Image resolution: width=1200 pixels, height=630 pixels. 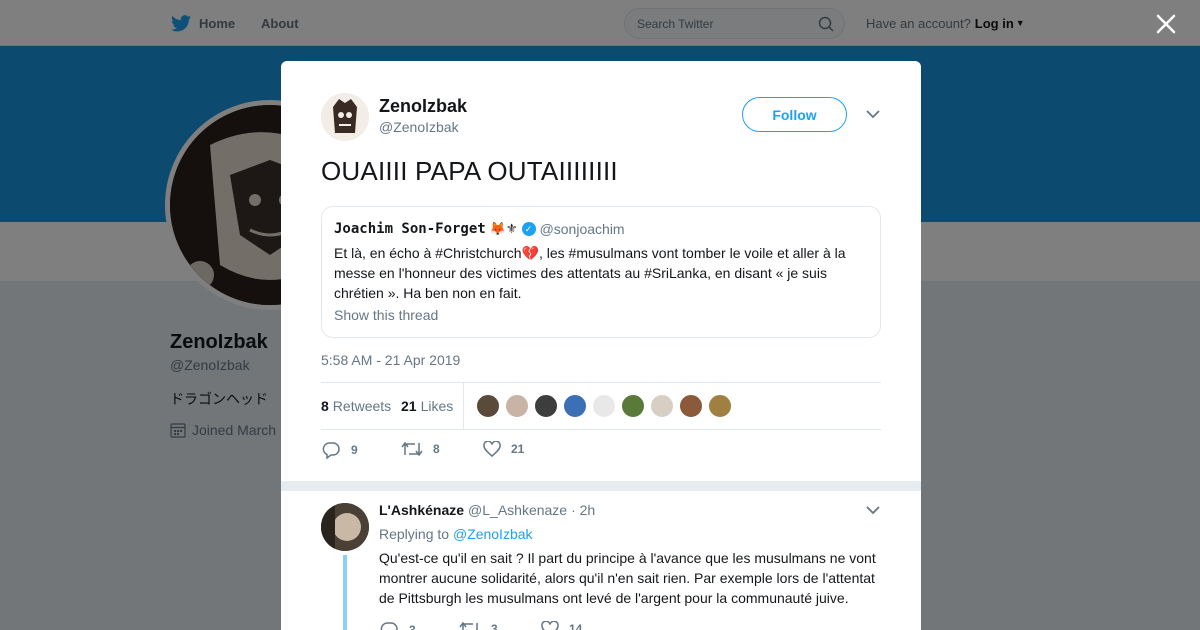 What do you see at coordinates (421, 510) in the screenshot?
I see `reply-author-name: L'Ashkénaze` at bounding box center [421, 510].